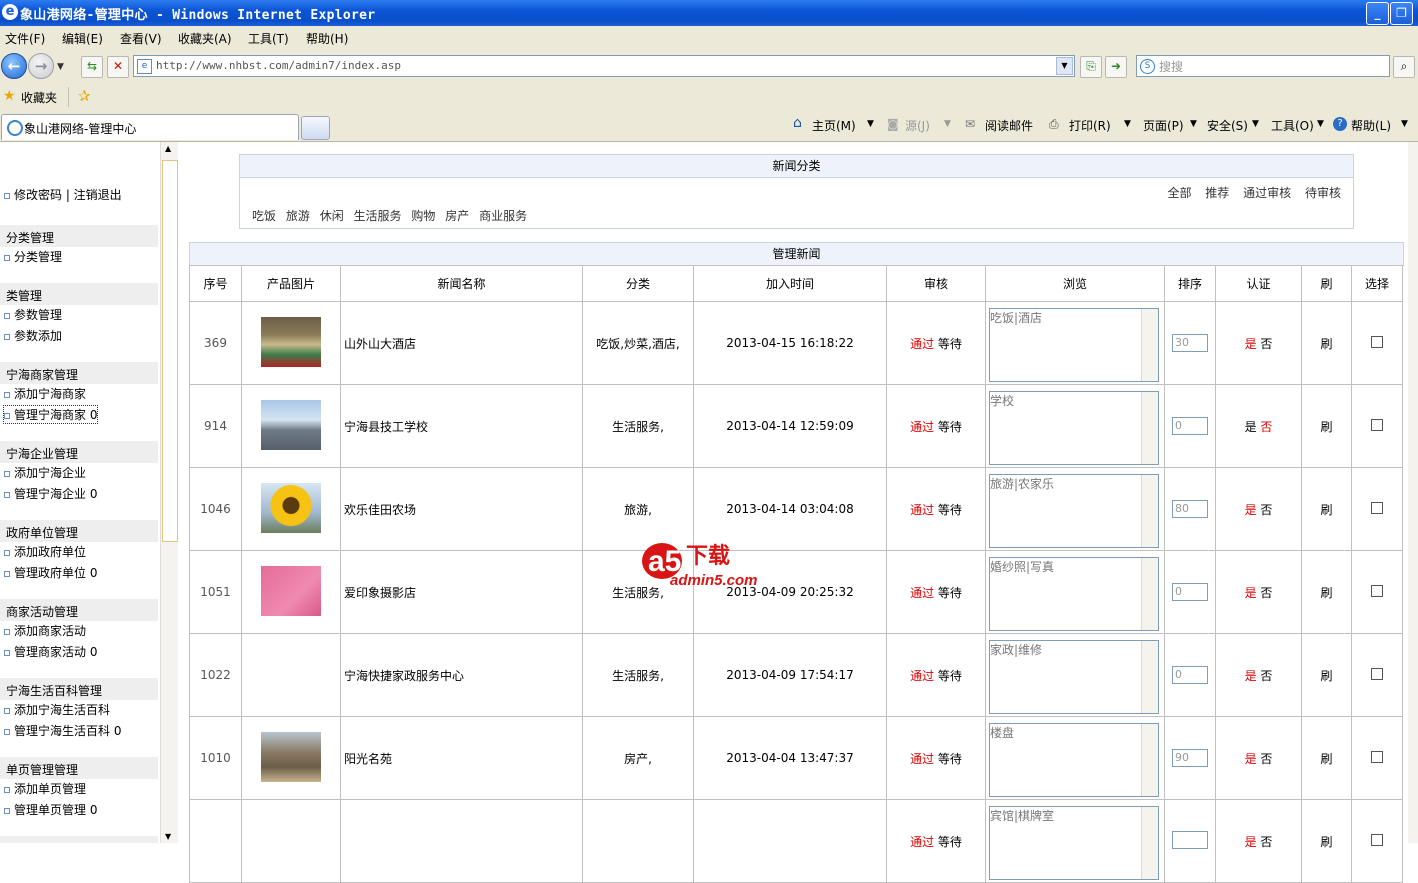 The image size is (1418, 883). What do you see at coordinates (60, 67) in the screenshot?
I see `history-dropdown-icon: ▼` at bounding box center [60, 67].